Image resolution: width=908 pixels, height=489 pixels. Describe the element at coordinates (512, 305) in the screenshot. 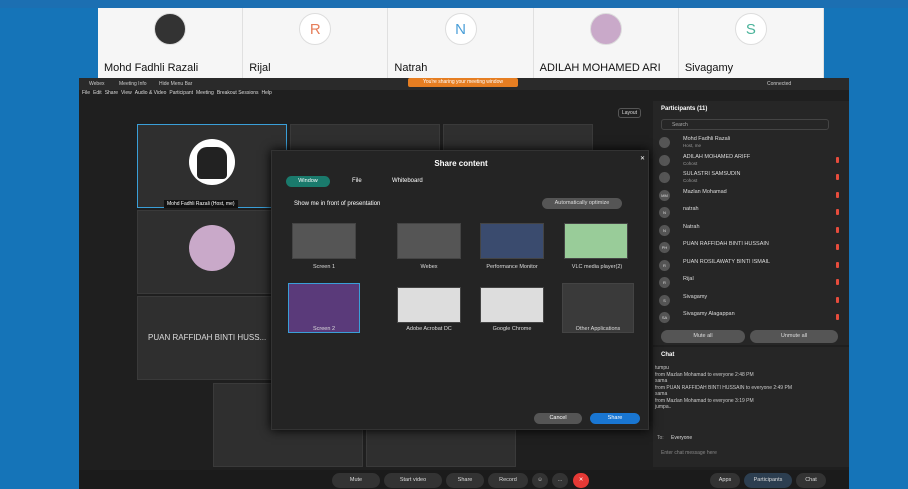

I see `chrome-thumb` at that location.